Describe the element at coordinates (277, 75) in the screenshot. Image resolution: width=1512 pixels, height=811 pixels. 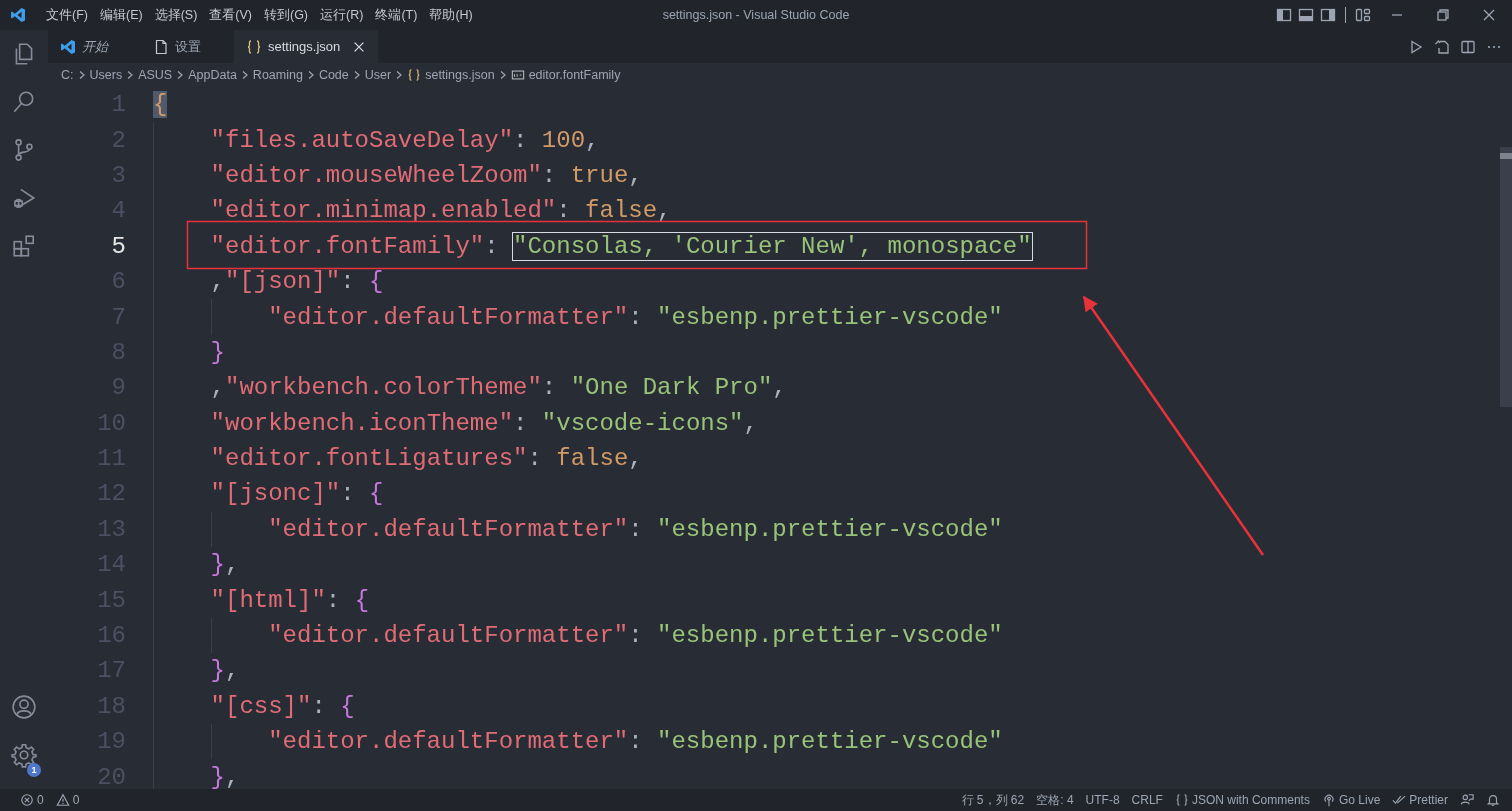
I see `breadcrumb-item: Roaming` at that location.